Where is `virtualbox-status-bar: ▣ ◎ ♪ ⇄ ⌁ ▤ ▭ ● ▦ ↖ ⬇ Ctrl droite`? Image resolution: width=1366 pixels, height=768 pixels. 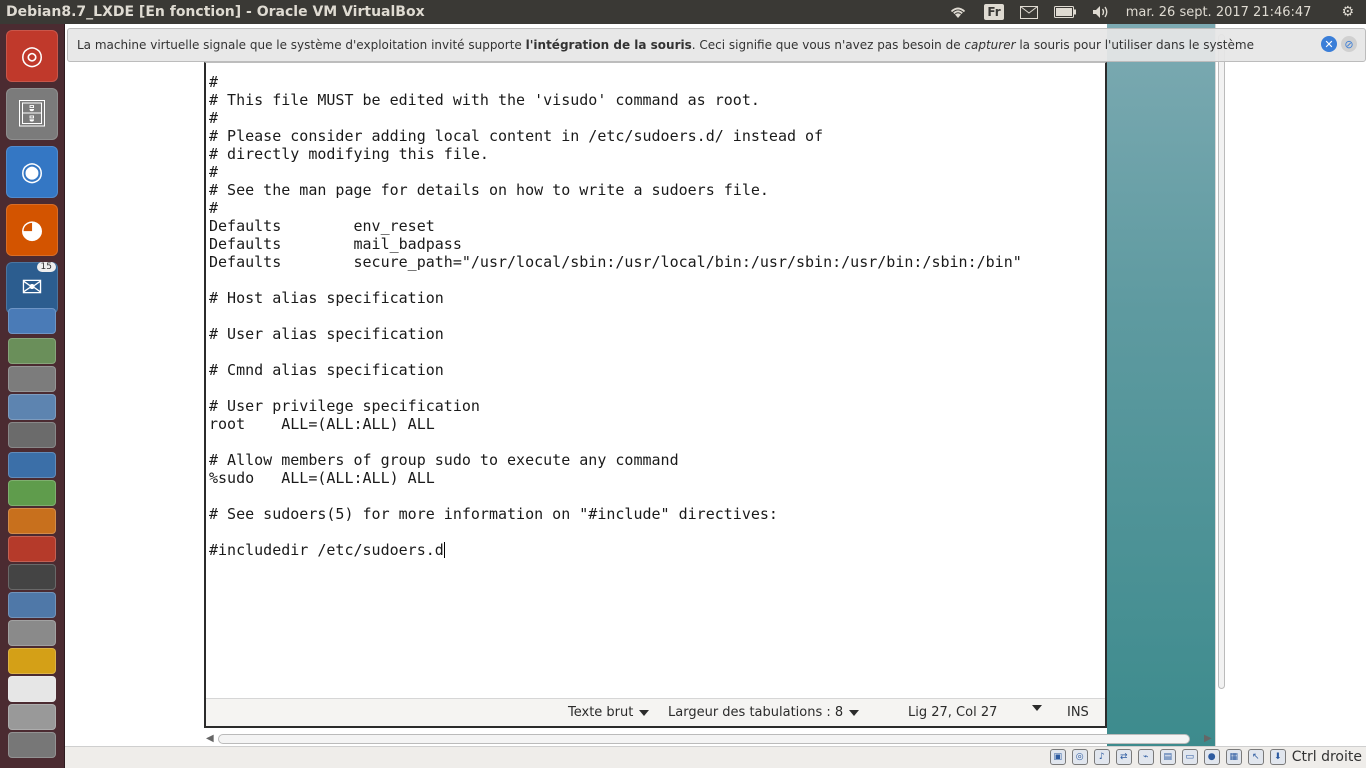 virtualbox-status-bar: ▣ ◎ ♪ ⇄ ⌁ ▤ ▭ ● ▦ ↖ ⬇ Ctrl droite is located at coordinates (715, 757).